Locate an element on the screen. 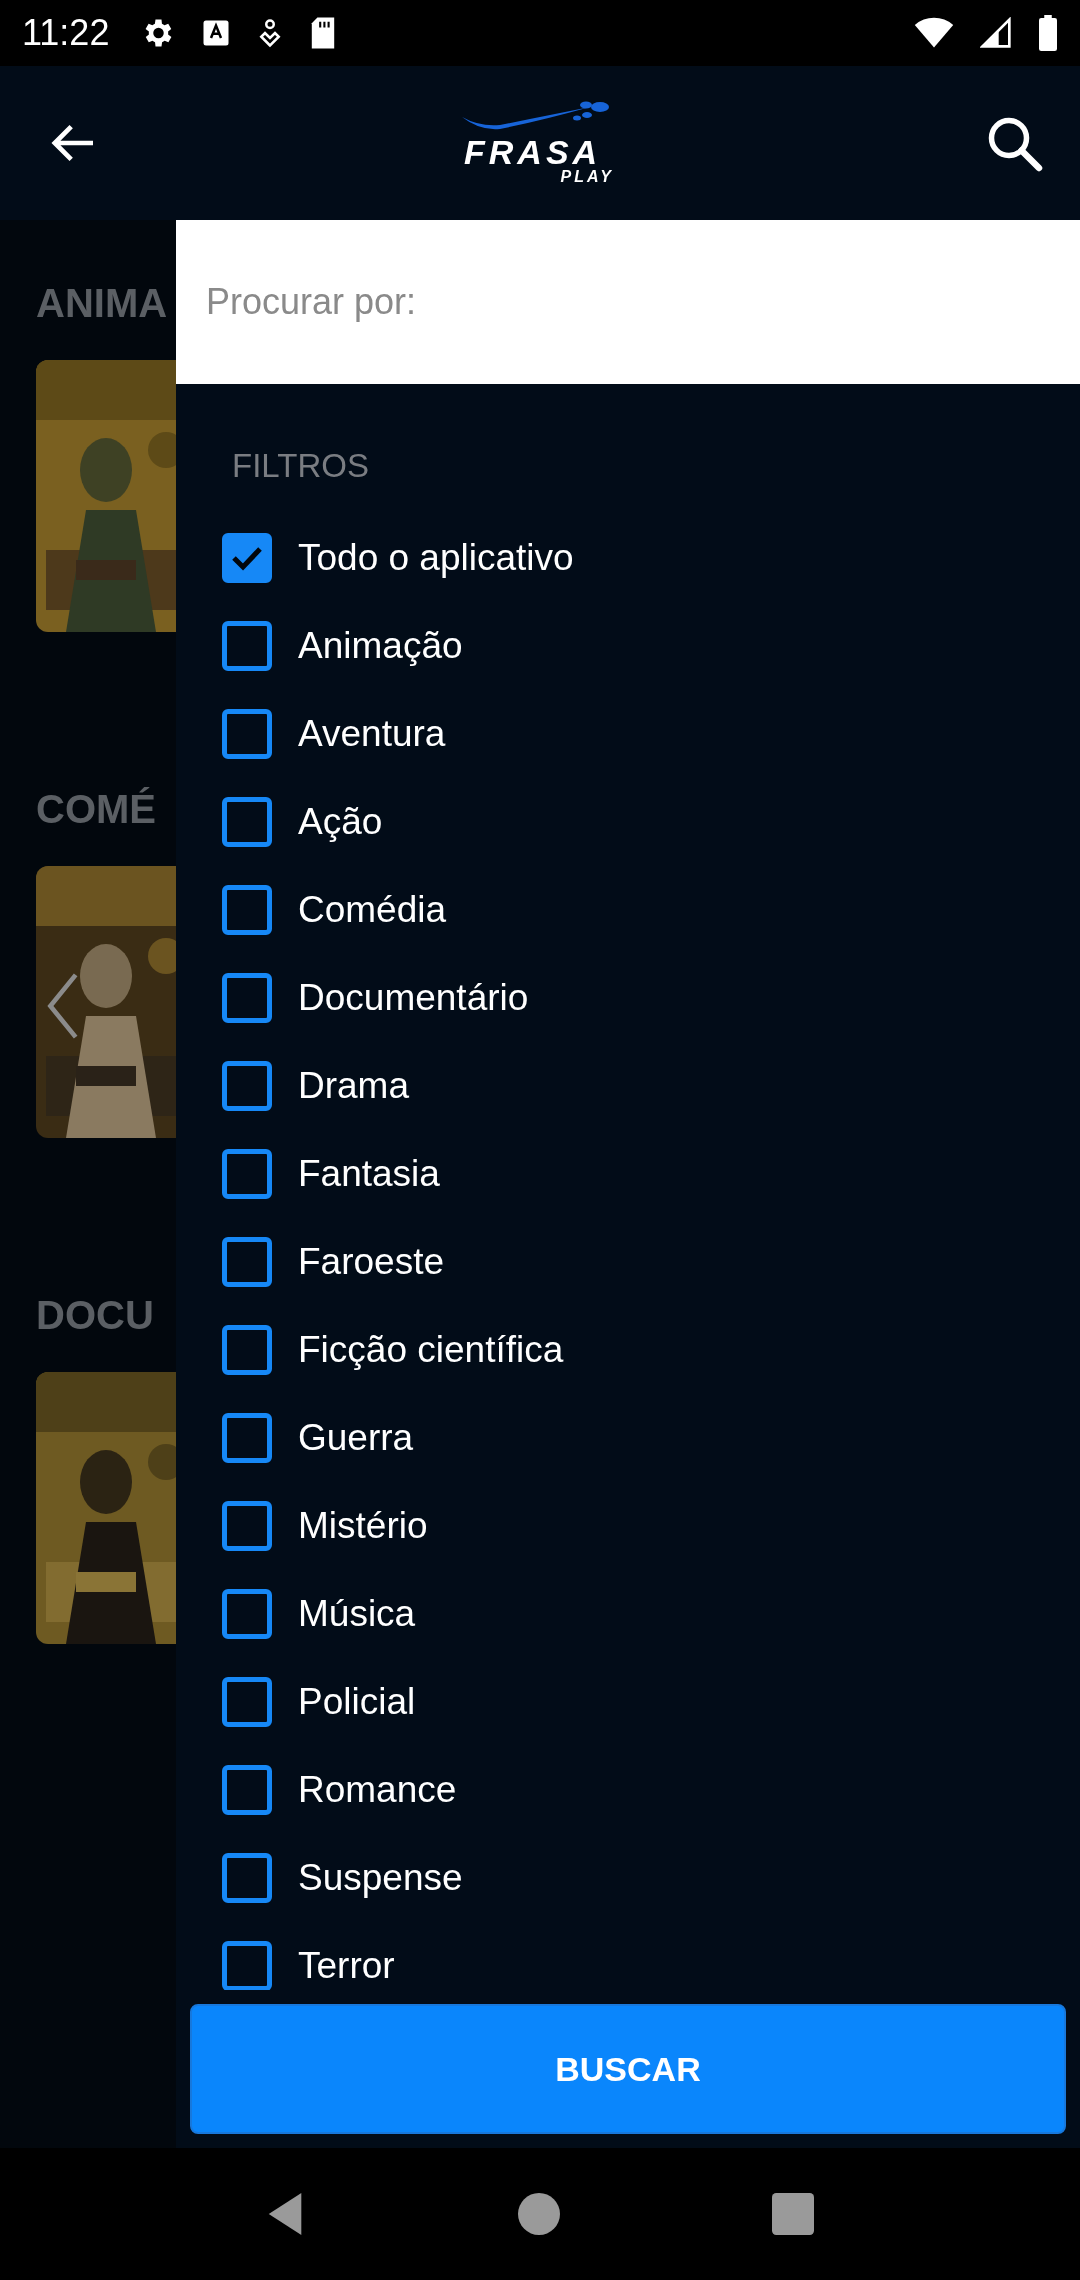  filter-label: Terror is located at coordinates (346, 1966).